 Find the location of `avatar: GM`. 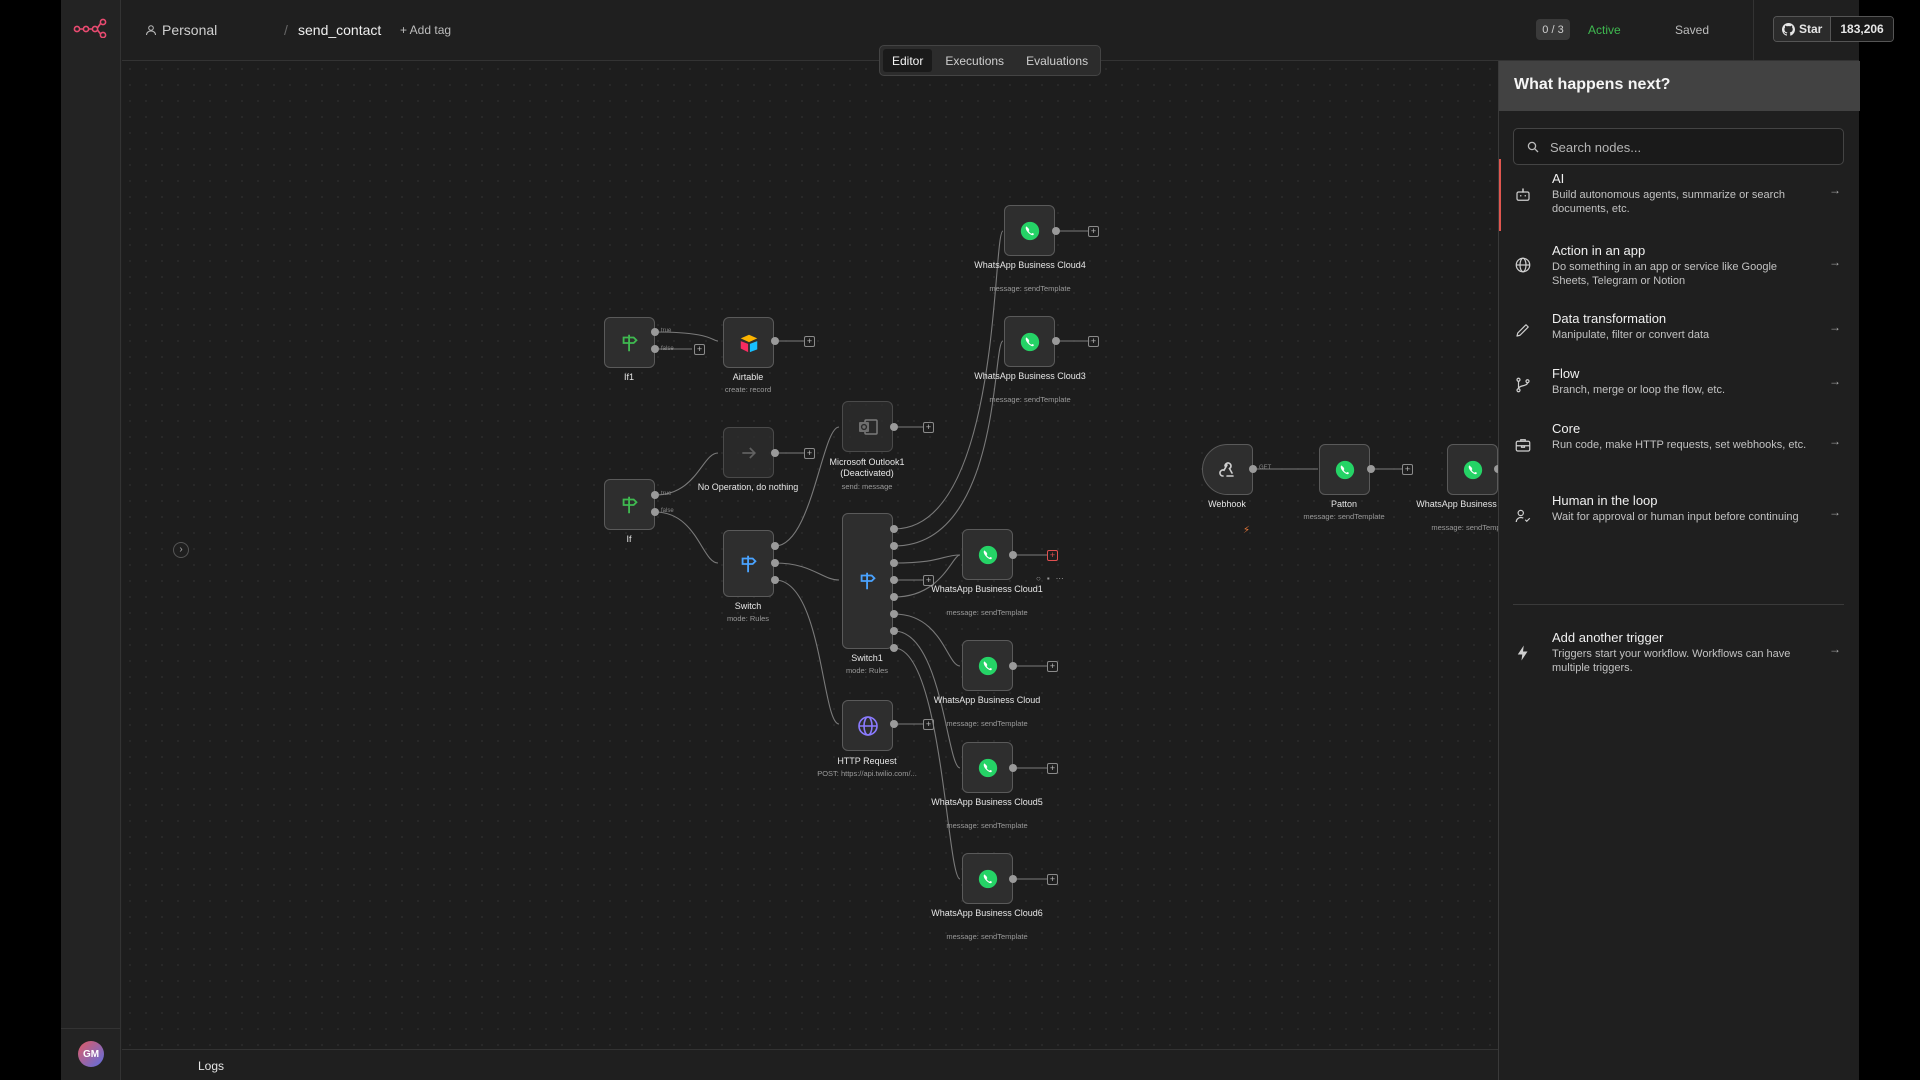

avatar: GM is located at coordinates (91, 1054).